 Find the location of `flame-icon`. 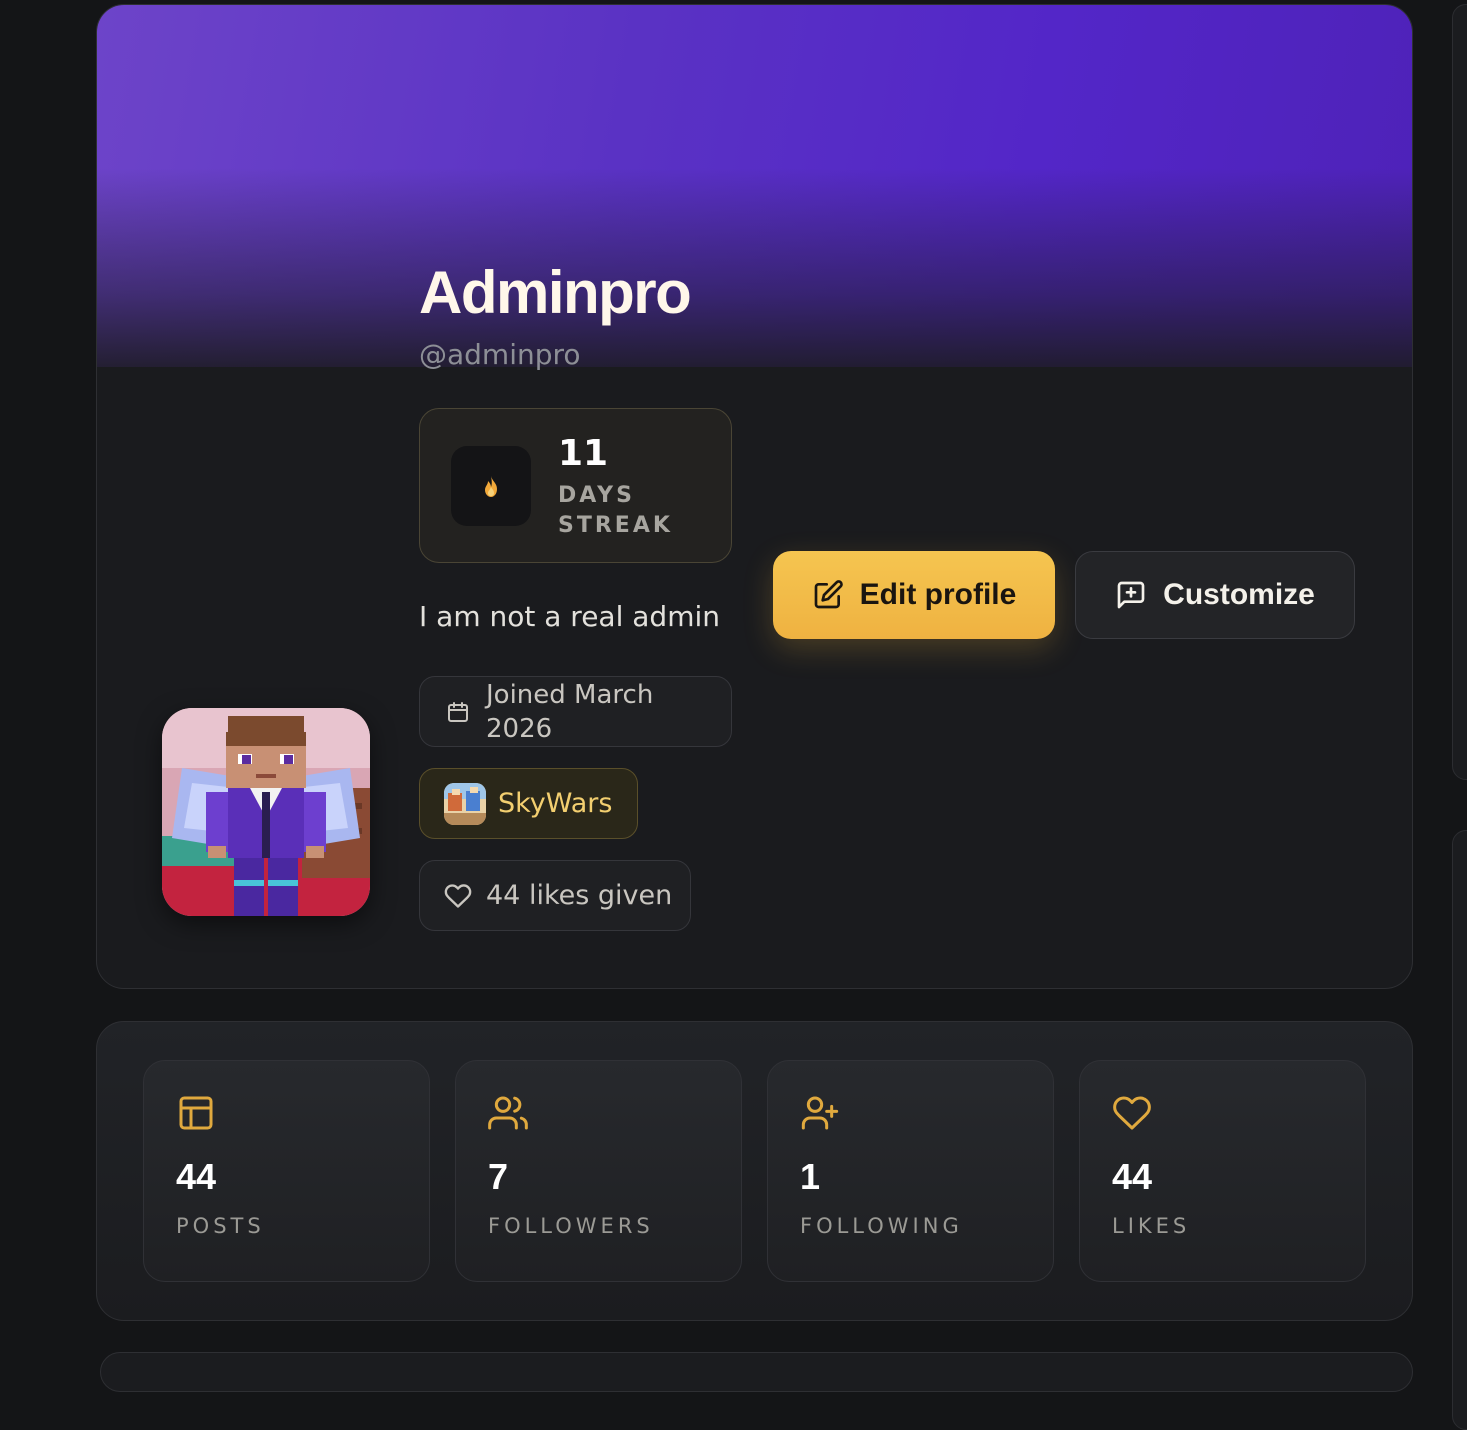

flame-icon is located at coordinates (491, 486).